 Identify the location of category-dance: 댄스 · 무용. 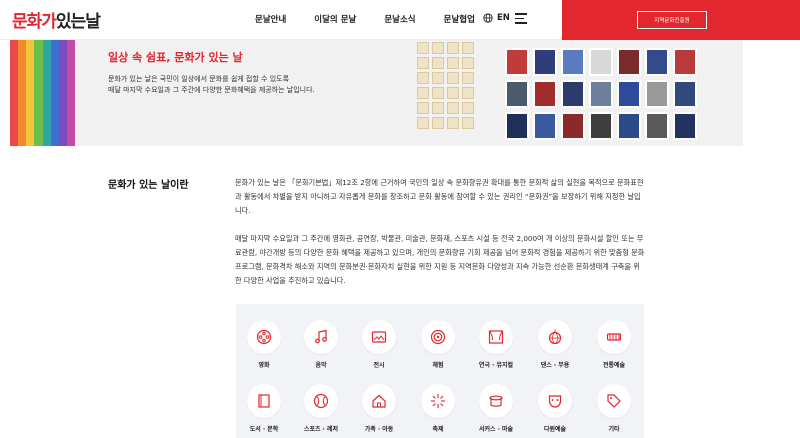
(555, 344).